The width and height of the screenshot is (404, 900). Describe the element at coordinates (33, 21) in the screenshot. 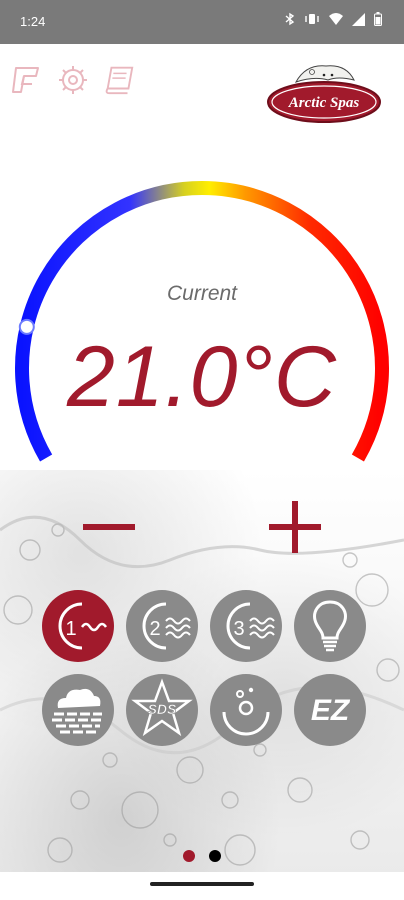

I see `status-time: 1:24` at that location.